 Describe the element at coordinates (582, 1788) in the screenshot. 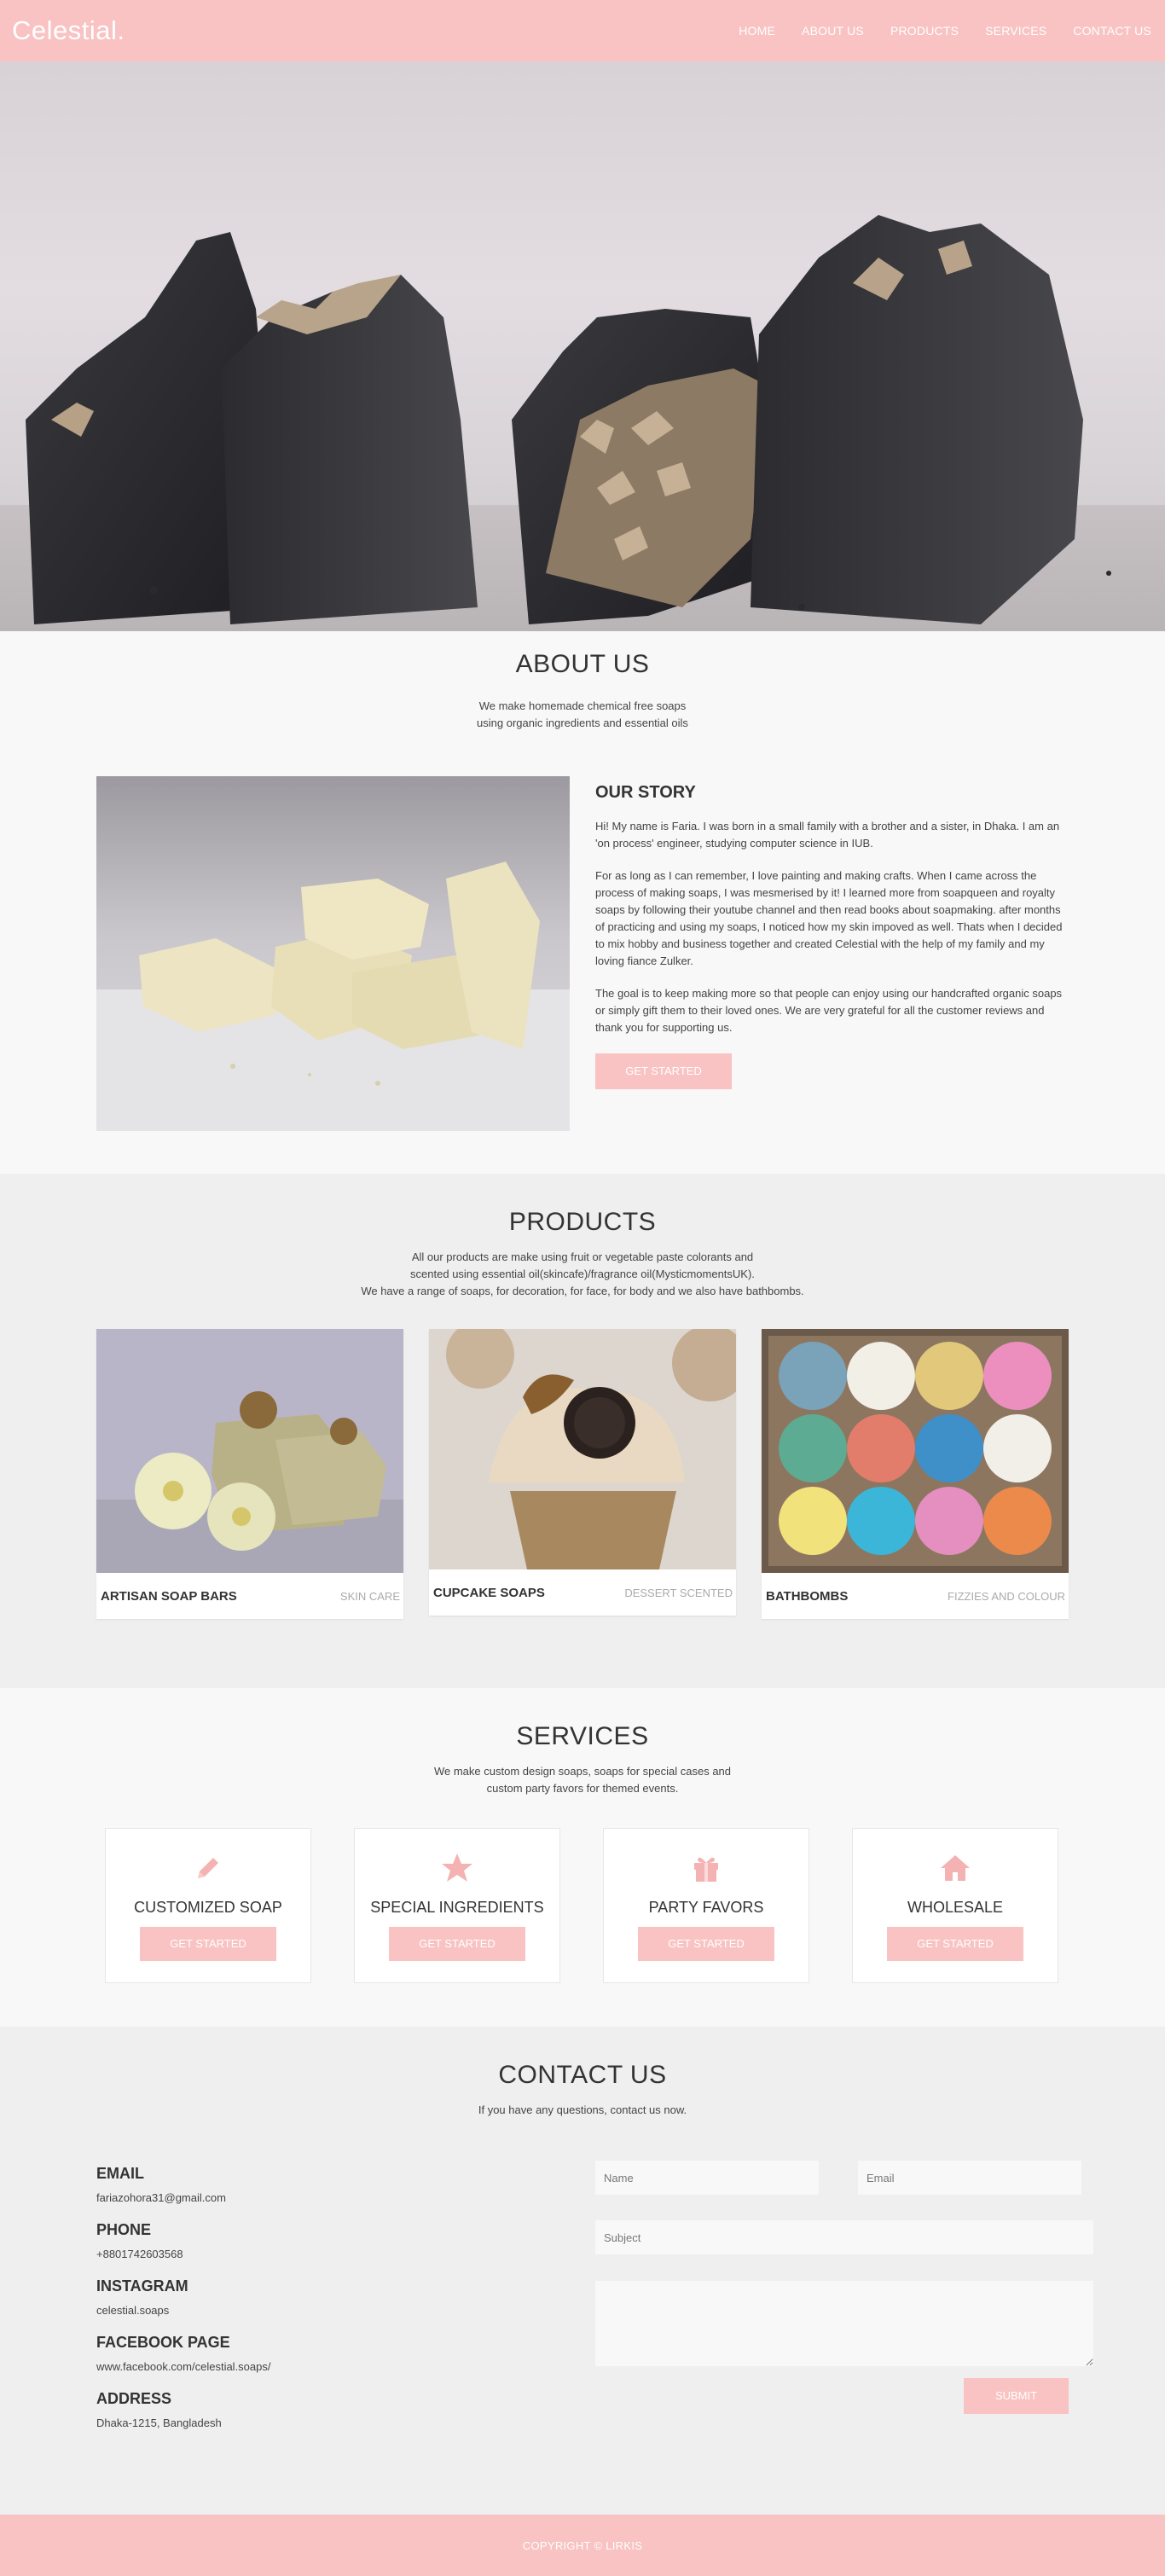

I see `services-subtitle-line2: custom party favors for themed events.` at that location.